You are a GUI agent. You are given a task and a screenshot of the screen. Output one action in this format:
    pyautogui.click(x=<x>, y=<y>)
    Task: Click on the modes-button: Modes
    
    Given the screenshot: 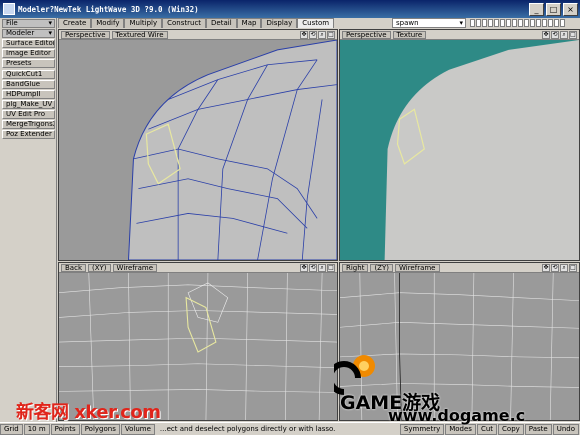 What is the action you would take?
    pyautogui.click(x=460, y=429)
    